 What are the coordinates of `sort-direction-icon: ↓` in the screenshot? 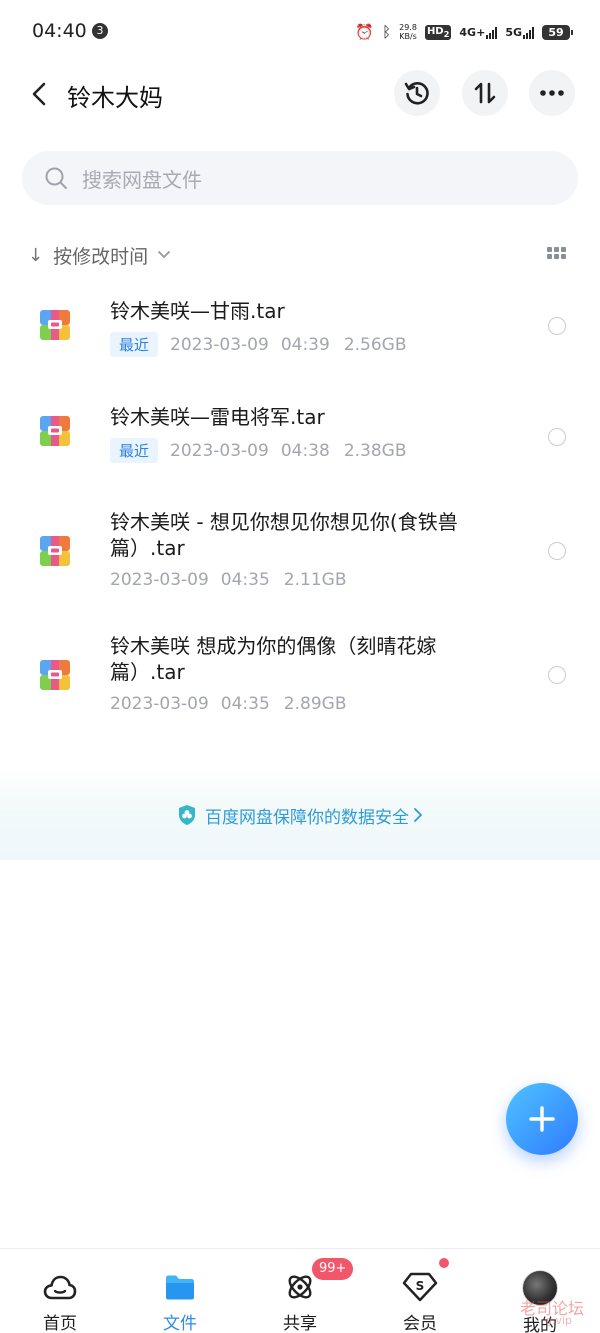 It's located at (36, 255).